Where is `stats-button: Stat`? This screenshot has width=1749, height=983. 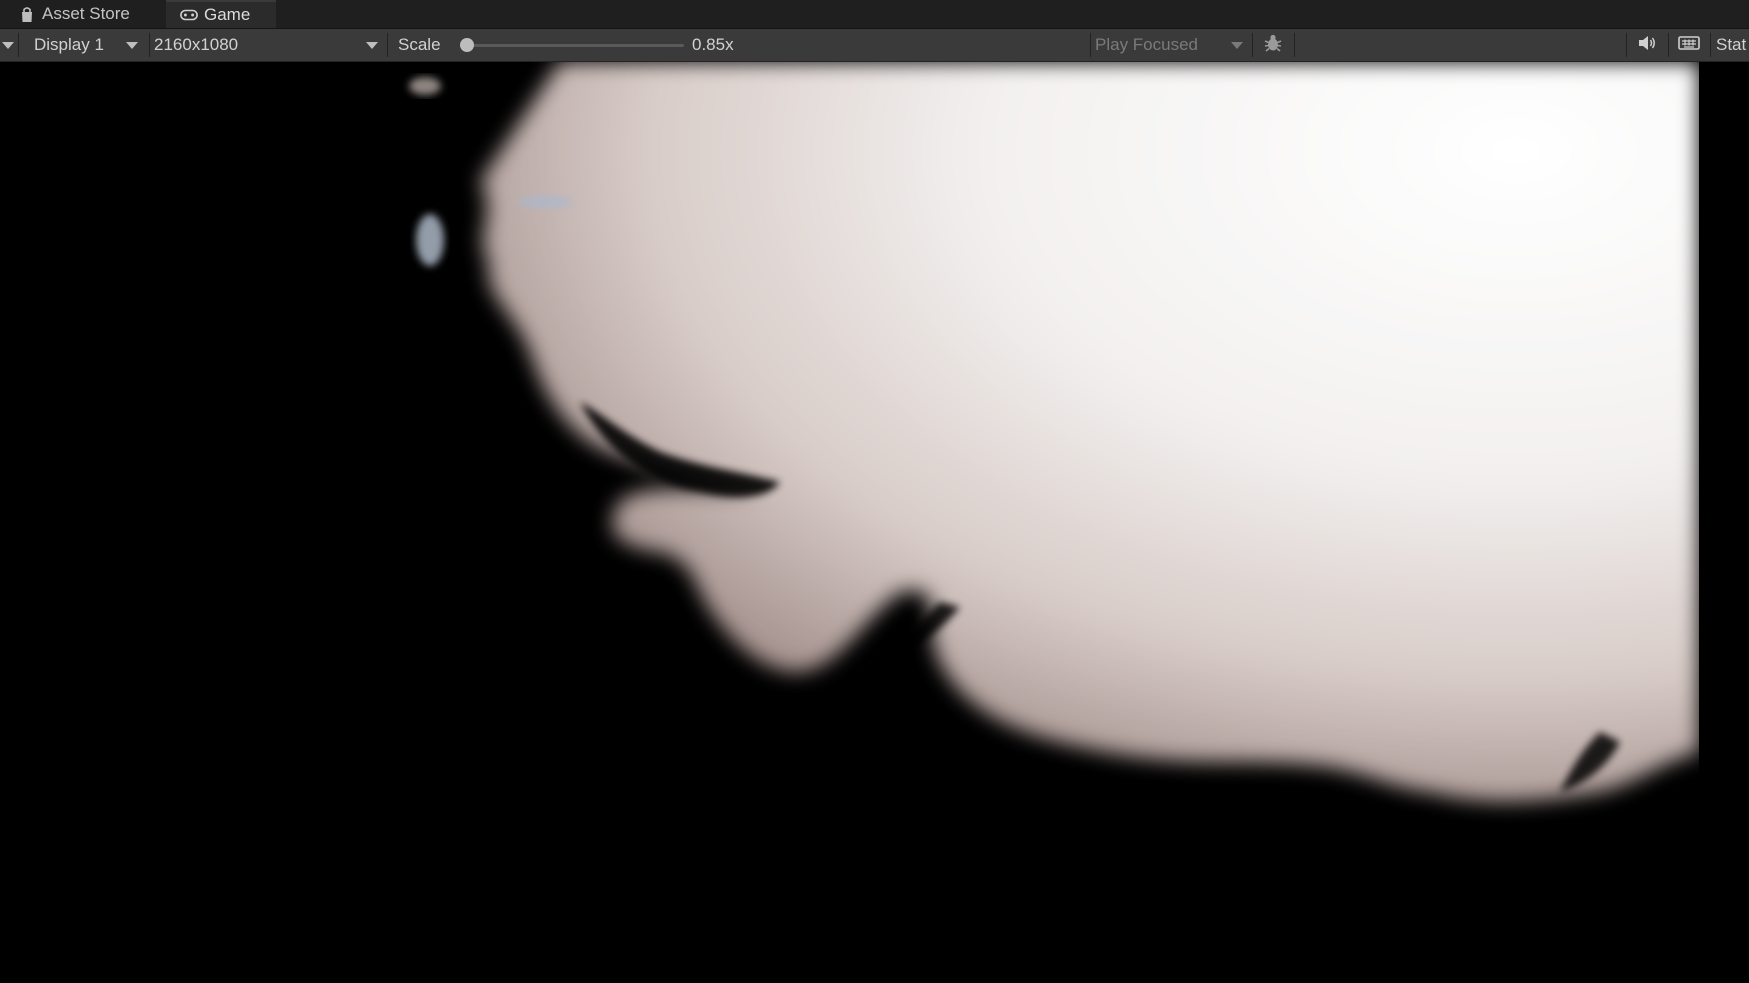 stats-button: Stat is located at coordinates (1732, 45).